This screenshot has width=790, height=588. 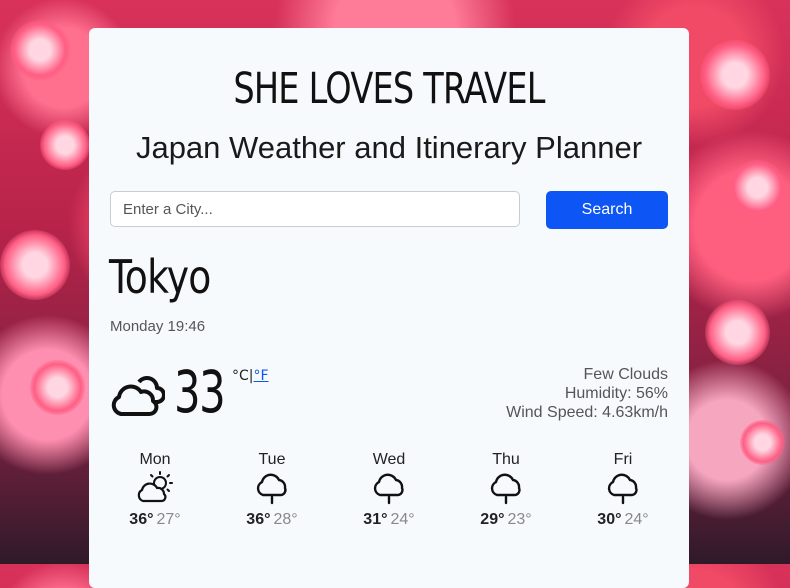 I want to click on forecast-day-name: Mon, so click(x=155, y=459).